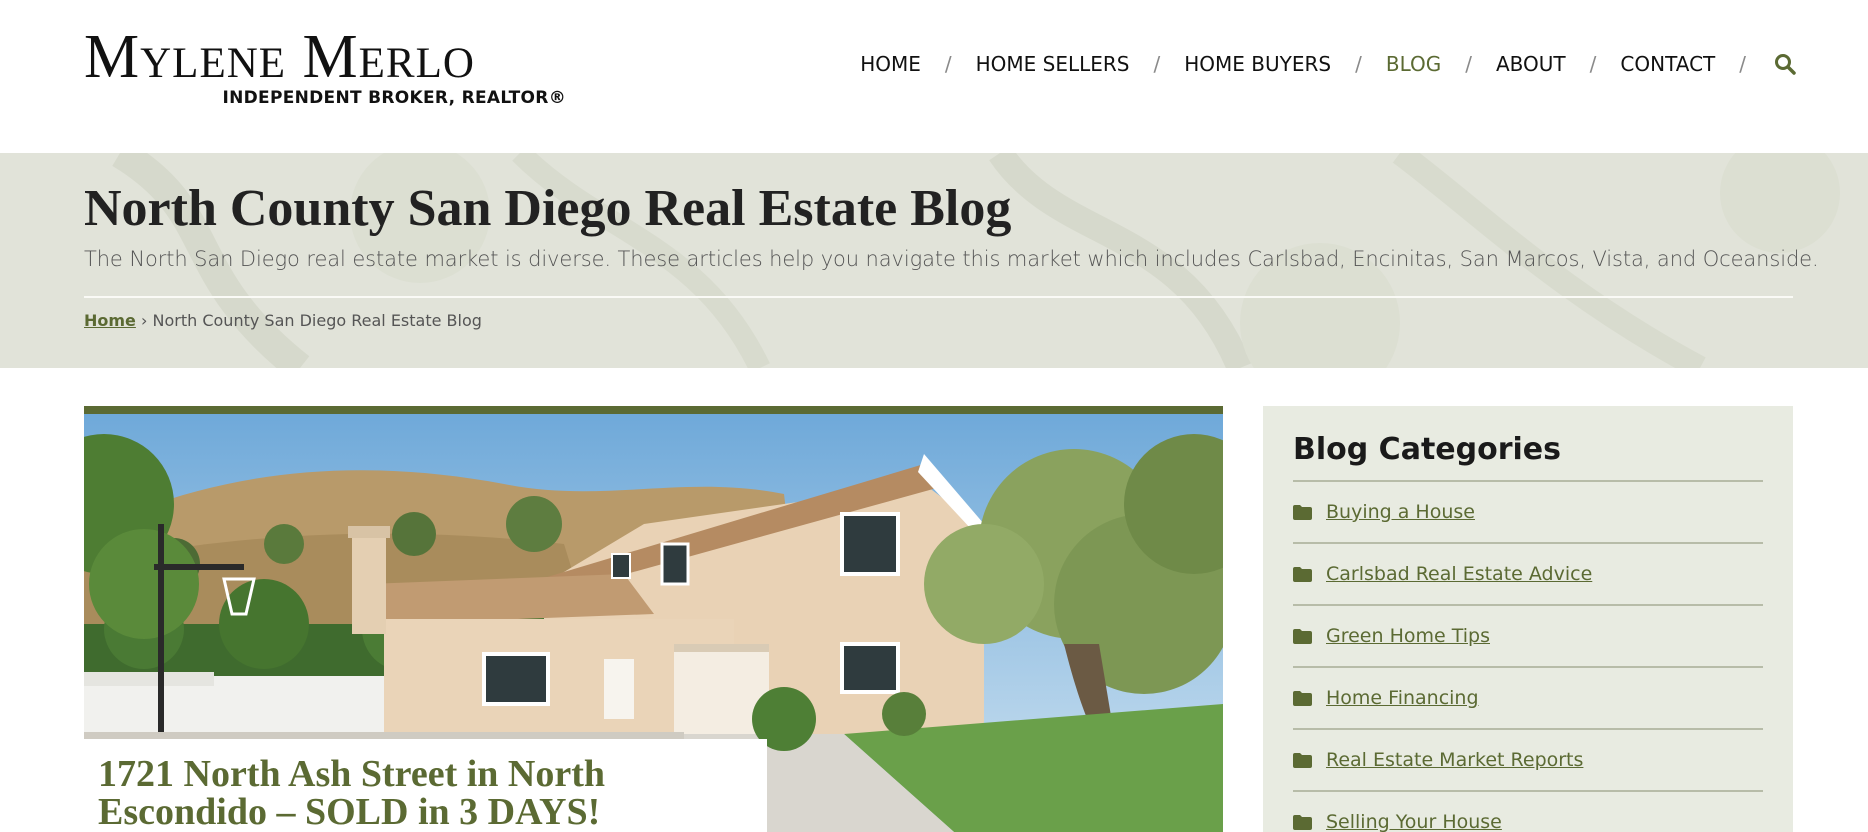  I want to click on nav-home-buyers: HOME BUYERS, so click(1257, 64).